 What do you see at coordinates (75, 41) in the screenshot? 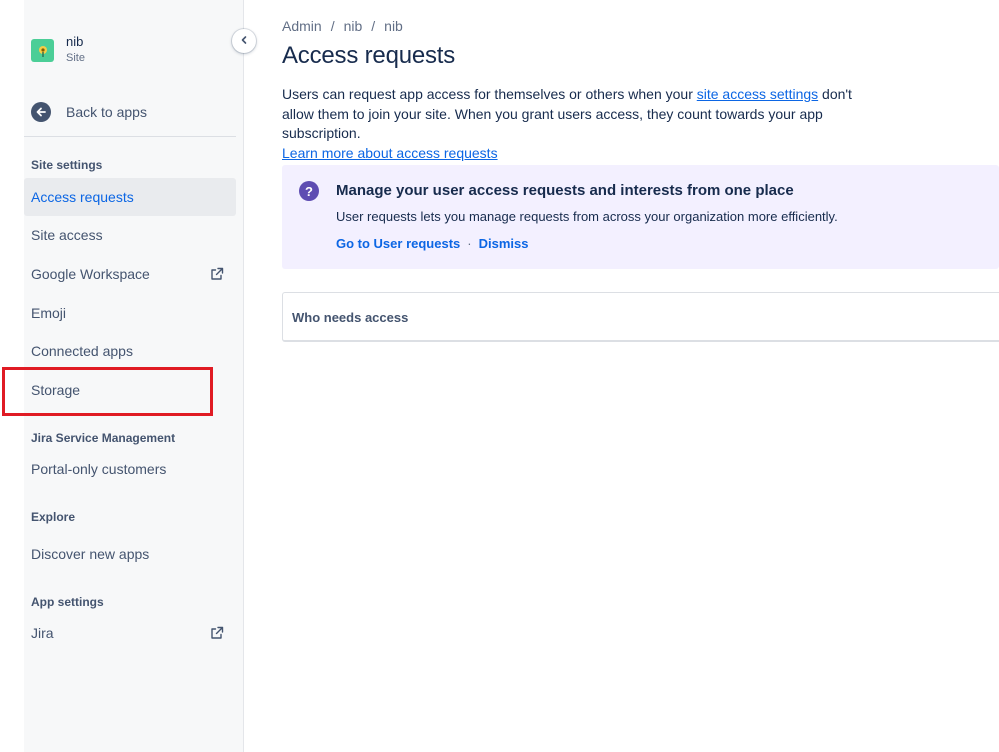
I see `site-name: nib` at bounding box center [75, 41].